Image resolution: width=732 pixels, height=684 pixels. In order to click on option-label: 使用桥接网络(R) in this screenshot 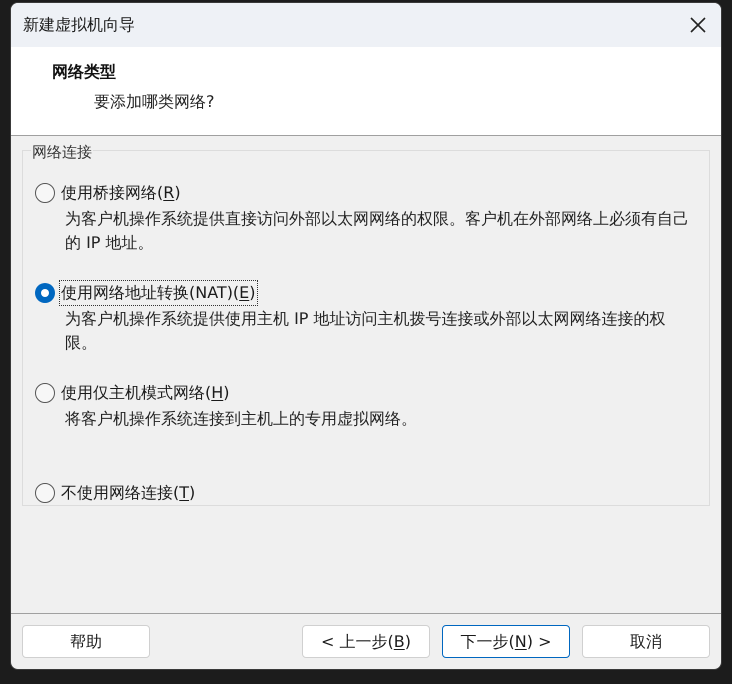, I will do `click(121, 193)`.